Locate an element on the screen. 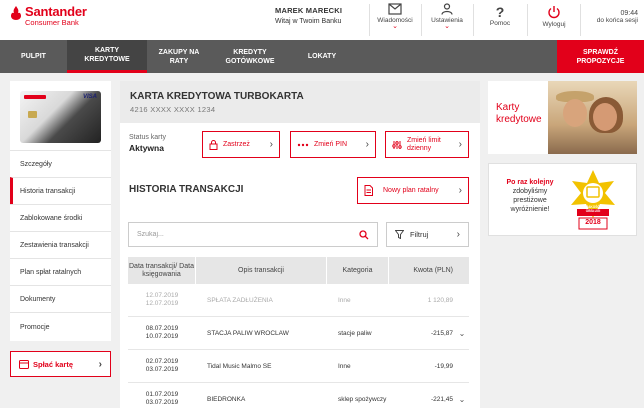 This screenshot has width=644, height=408. user-icon is located at coordinates (447, 9).